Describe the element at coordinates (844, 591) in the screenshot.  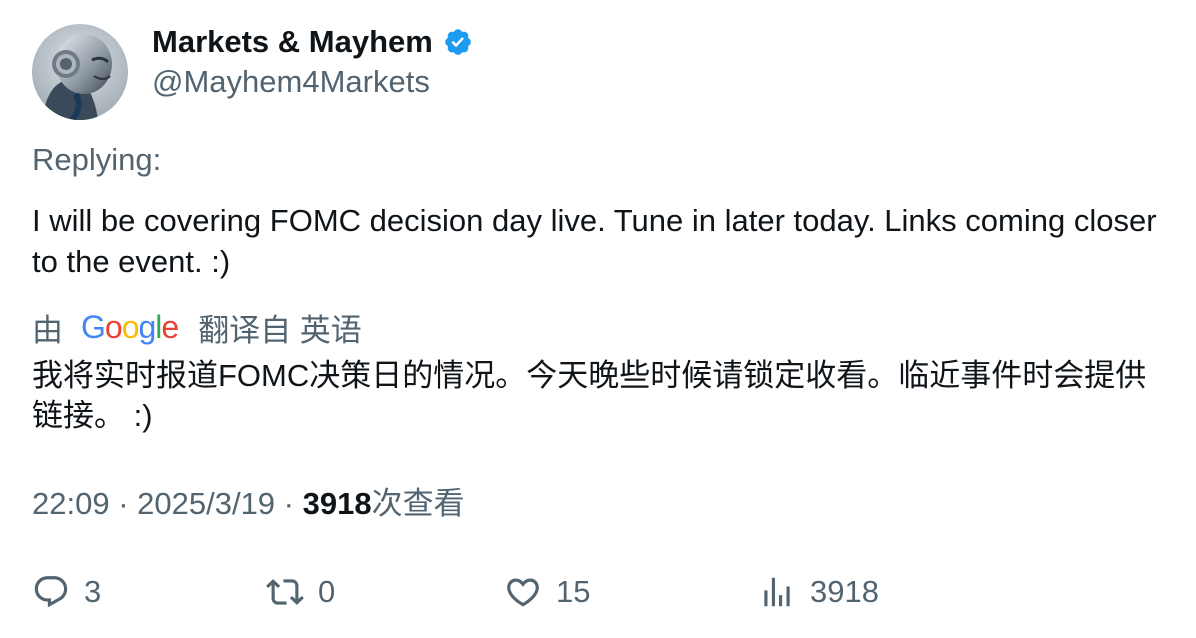
I see `views-action-count: 3918` at that location.